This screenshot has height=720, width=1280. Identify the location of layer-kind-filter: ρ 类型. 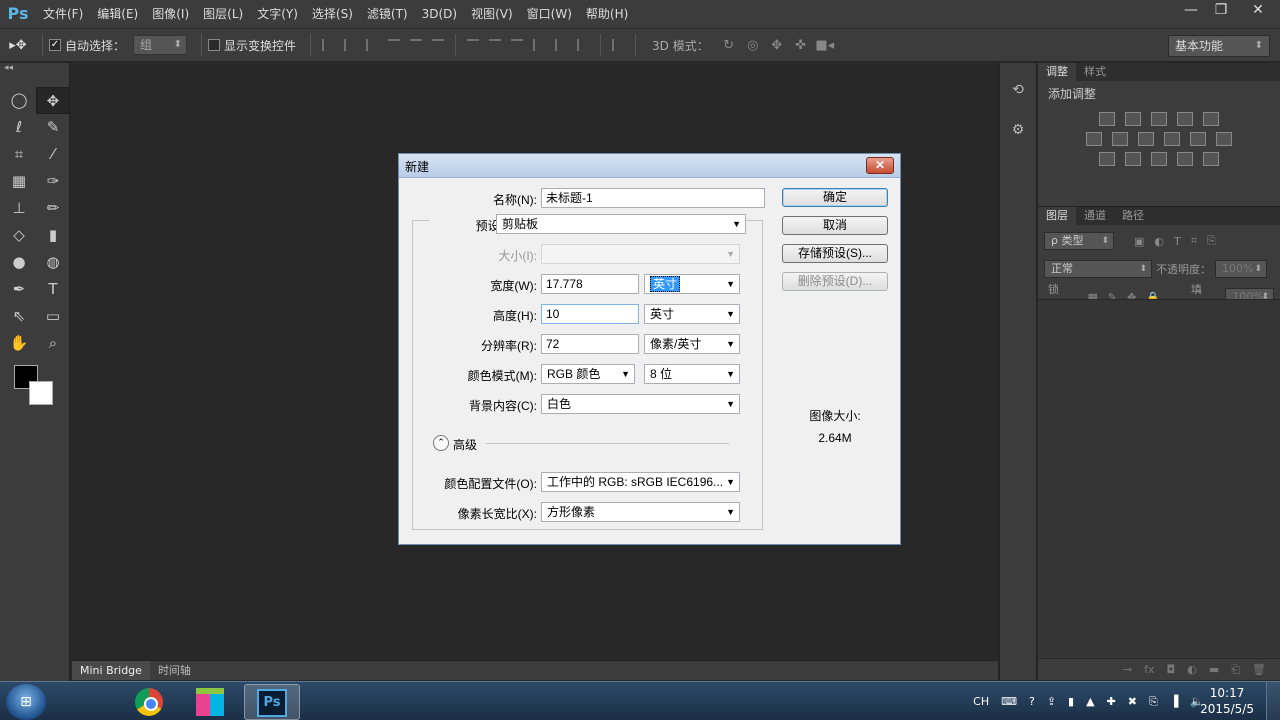
(1079, 241).